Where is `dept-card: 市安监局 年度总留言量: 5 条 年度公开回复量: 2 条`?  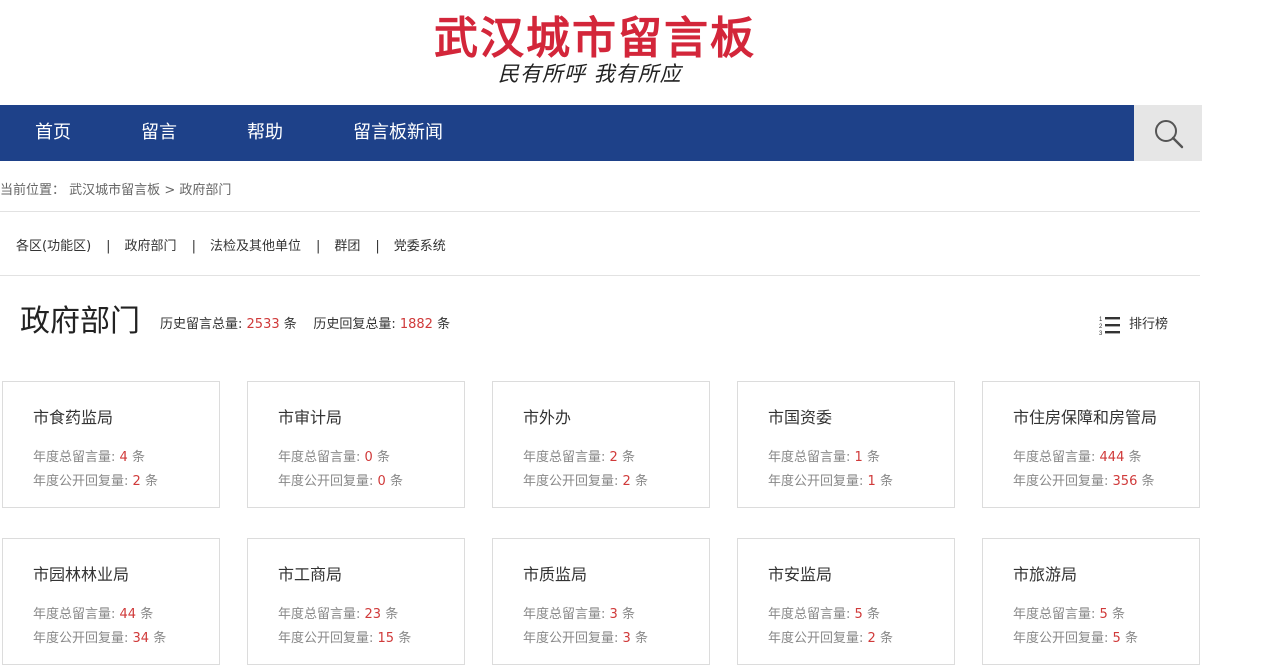
dept-card: 市安监局 年度总留言量: 5 条 年度公开回复量: 2 条 is located at coordinates (846, 601).